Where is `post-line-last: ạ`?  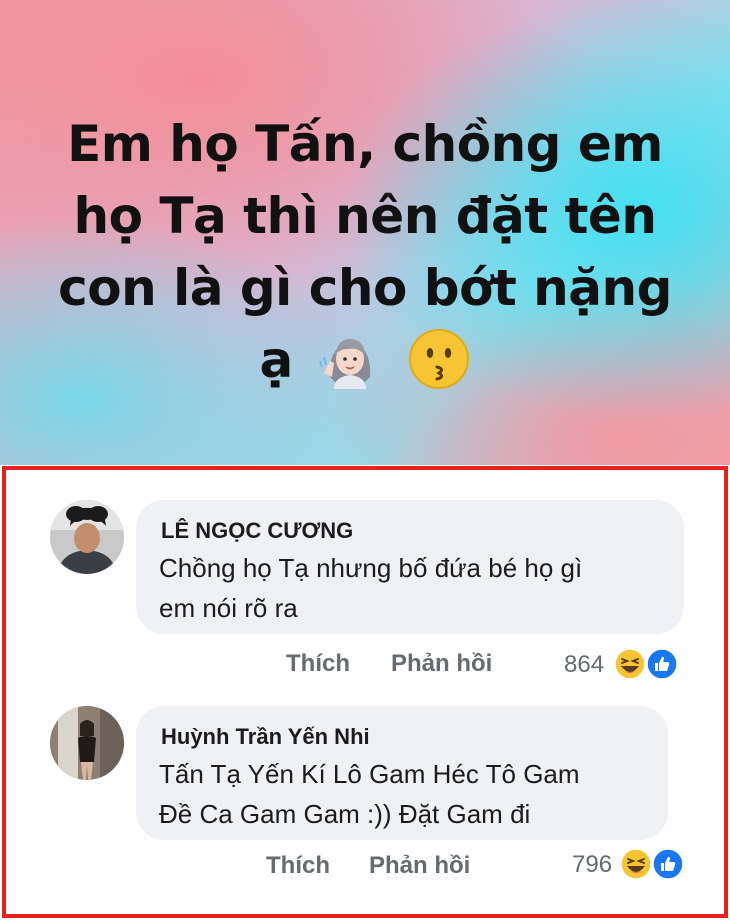
post-line-last: ạ is located at coordinates (365, 360).